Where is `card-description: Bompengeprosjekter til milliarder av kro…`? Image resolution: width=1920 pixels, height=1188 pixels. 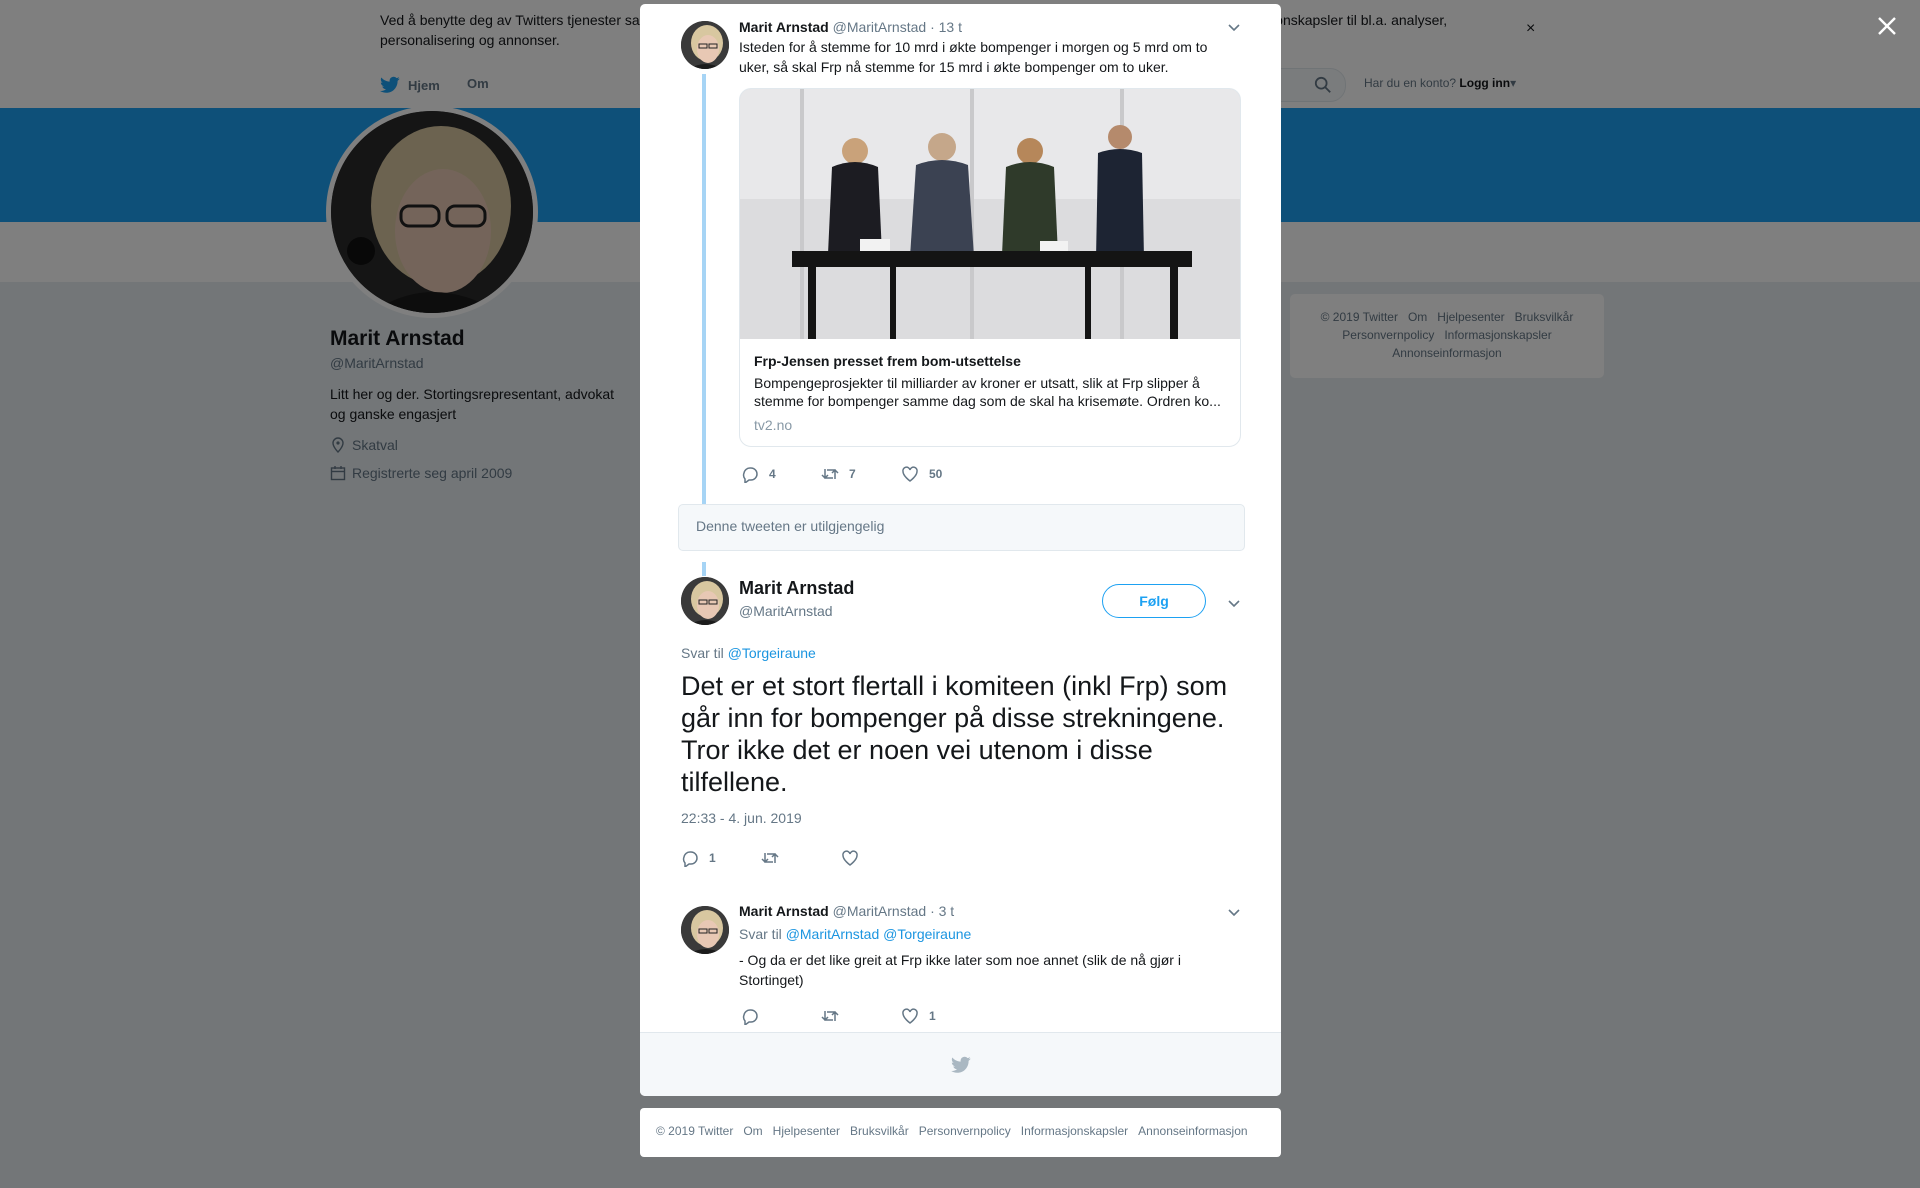
card-description: Bompengeprosjekter til milliarder av kro… is located at coordinates (987, 392).